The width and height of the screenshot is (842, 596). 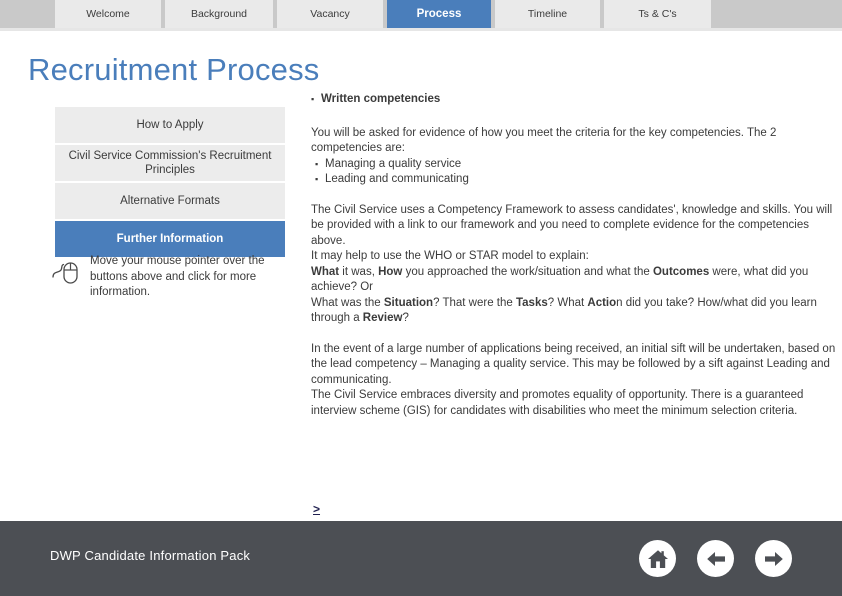 I want to click on sidebar-item-further-information: Further Information, so click(x=170, y=239).